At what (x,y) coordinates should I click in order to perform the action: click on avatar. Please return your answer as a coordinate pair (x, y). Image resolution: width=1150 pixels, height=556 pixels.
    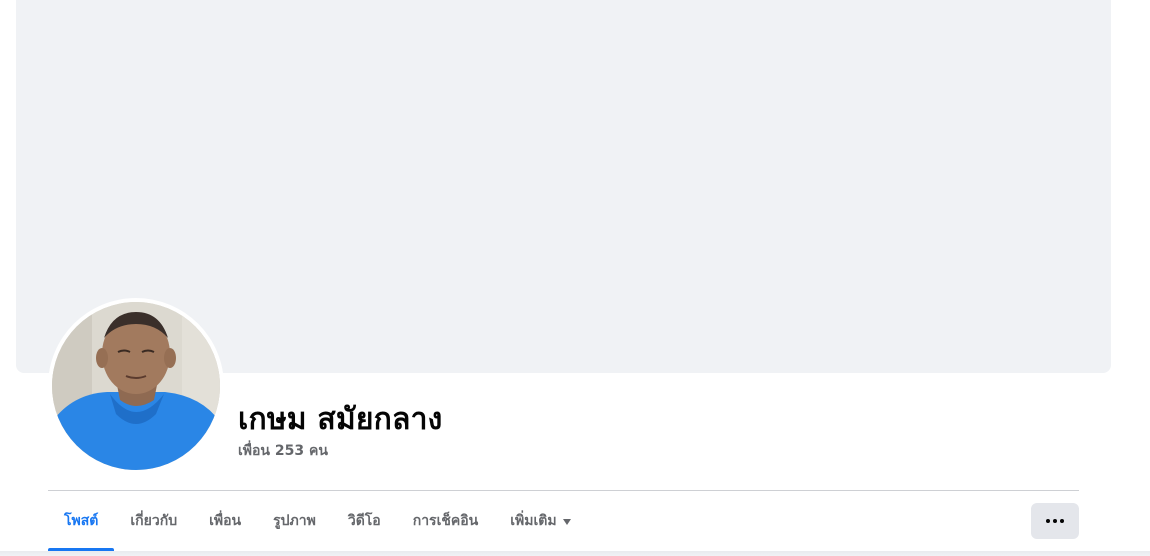
    Looking at the image, I should click on (136, 386).